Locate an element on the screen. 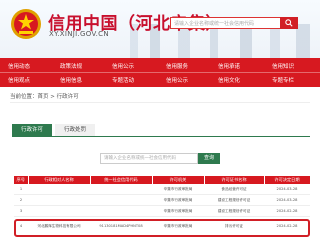 The image size is (320, 240). header-date: 许可决定日期 is located at coordinates (287, 180).